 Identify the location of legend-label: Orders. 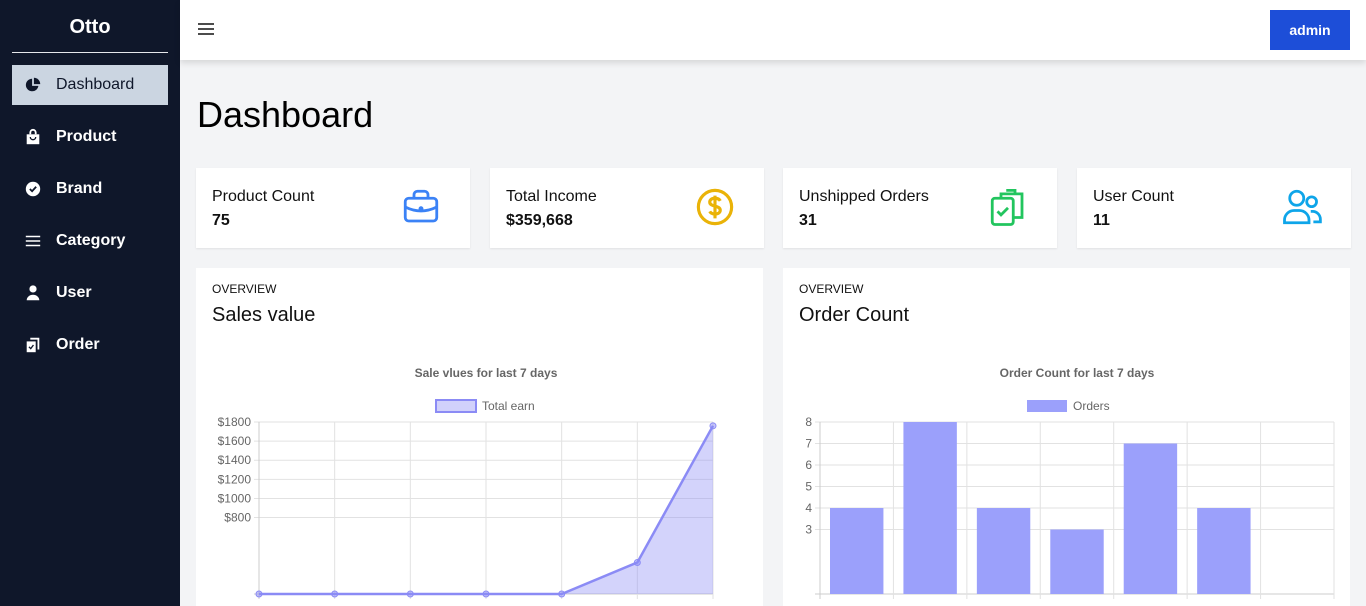
(1091, 406).